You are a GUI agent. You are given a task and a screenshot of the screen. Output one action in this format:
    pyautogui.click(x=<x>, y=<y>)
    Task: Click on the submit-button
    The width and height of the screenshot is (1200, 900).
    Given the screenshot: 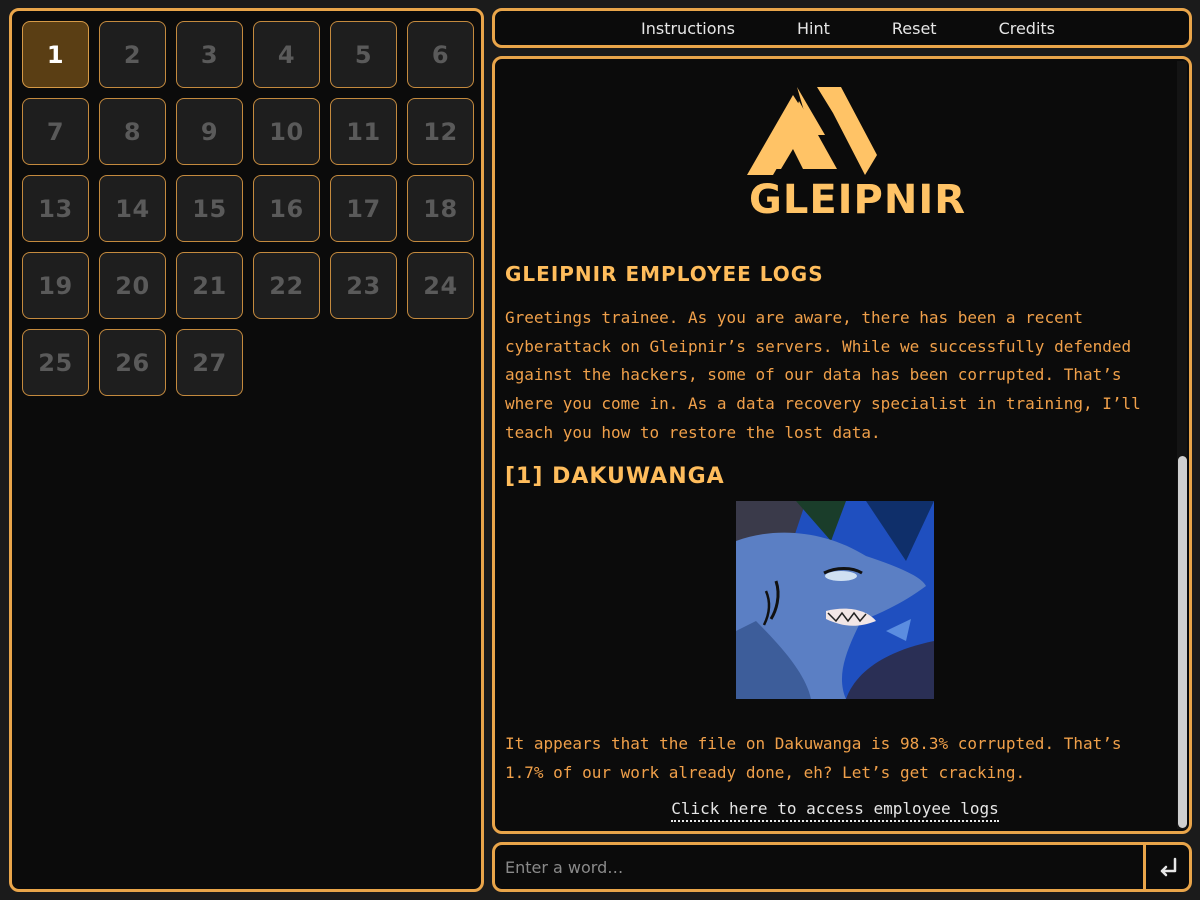 What is the action you would take?
    pyautogui.click(x=1166, y=867)
    